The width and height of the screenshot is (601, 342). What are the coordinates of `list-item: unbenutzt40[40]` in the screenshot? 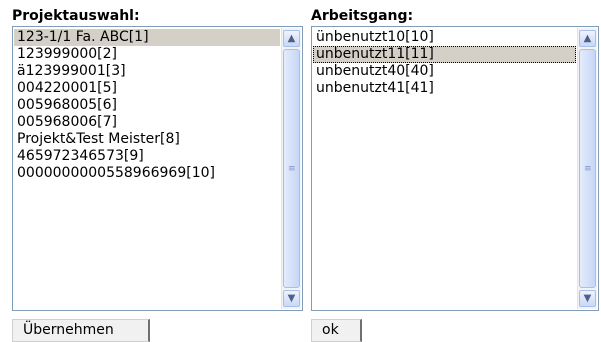 It's located at (444, 71).